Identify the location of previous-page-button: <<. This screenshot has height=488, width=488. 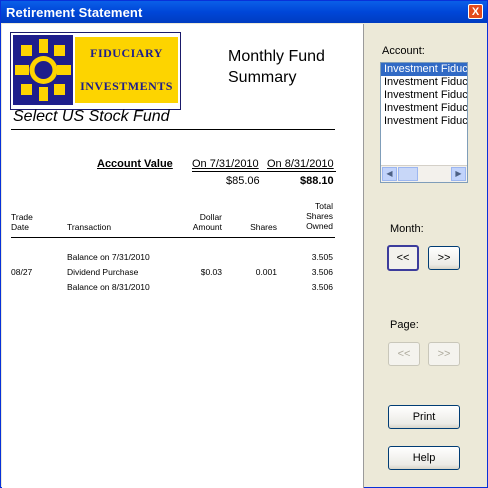
(404, 354).